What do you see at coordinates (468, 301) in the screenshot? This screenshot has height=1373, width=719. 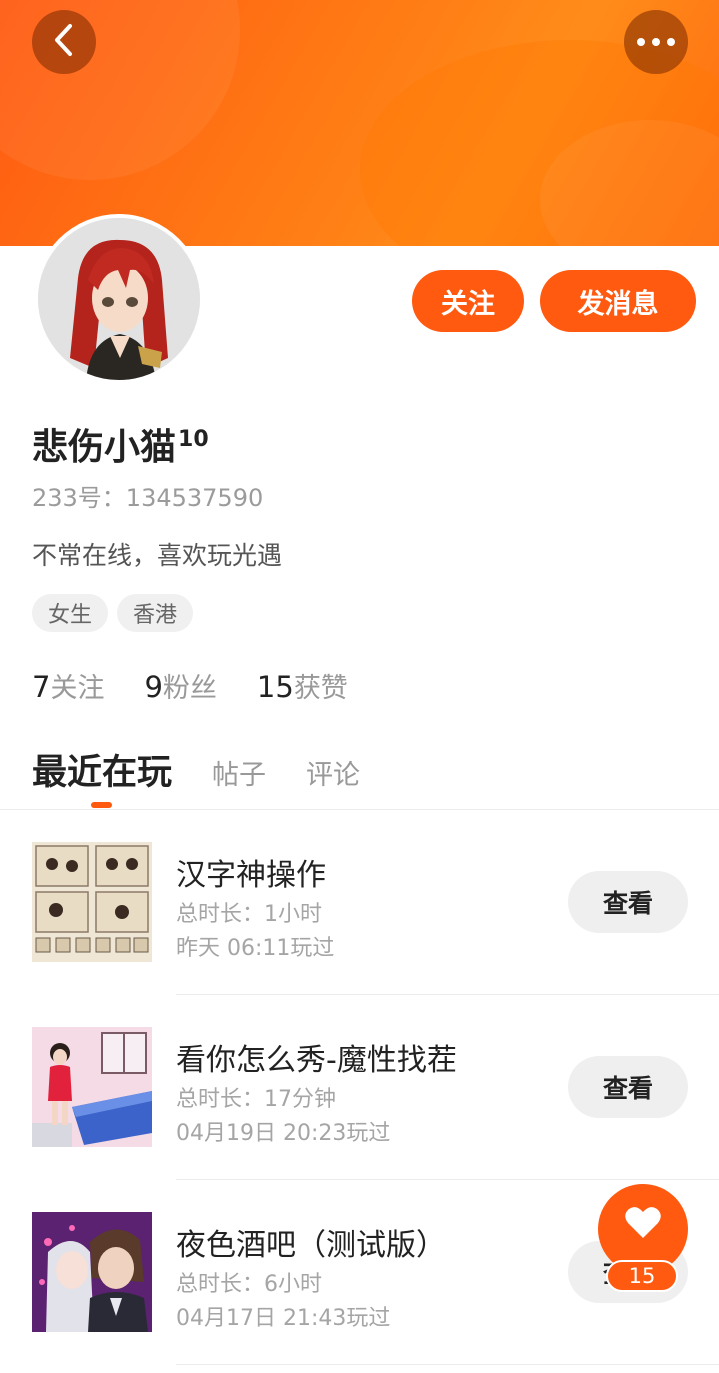 I see `follow-button: 关注` at bounding box center [468, 301].